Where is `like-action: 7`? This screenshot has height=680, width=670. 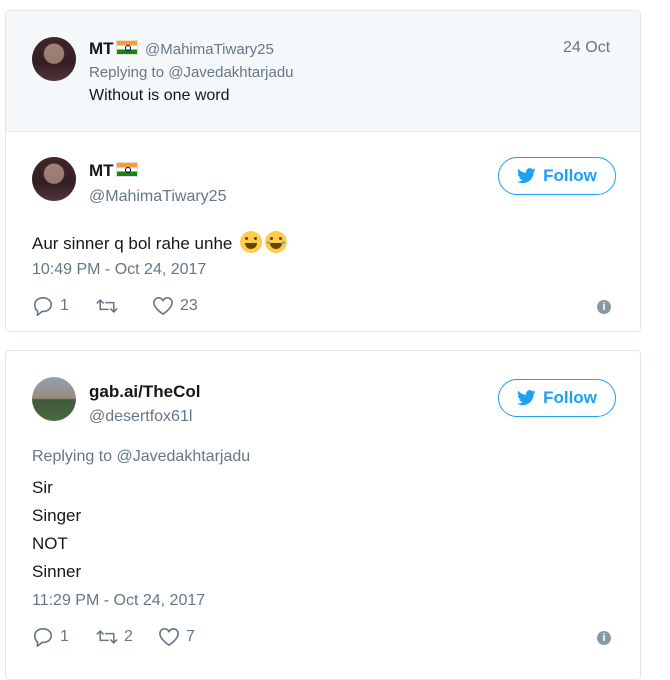 like-action: 7 is located at coordinates (176, 637).